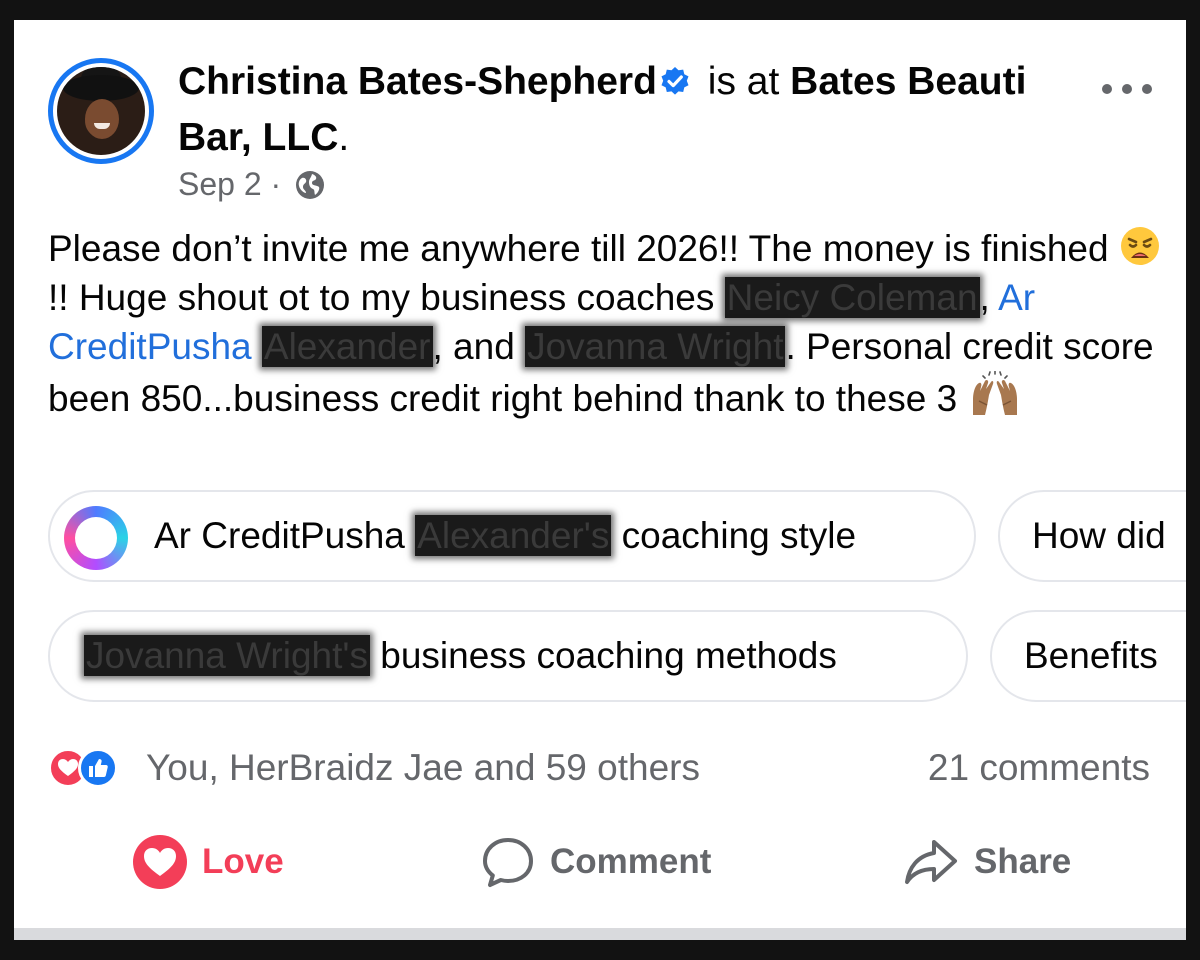 The width and height of the screenshot is (1200, 960). I want to click on redacted-name: Alexander's, so click(513, 535).